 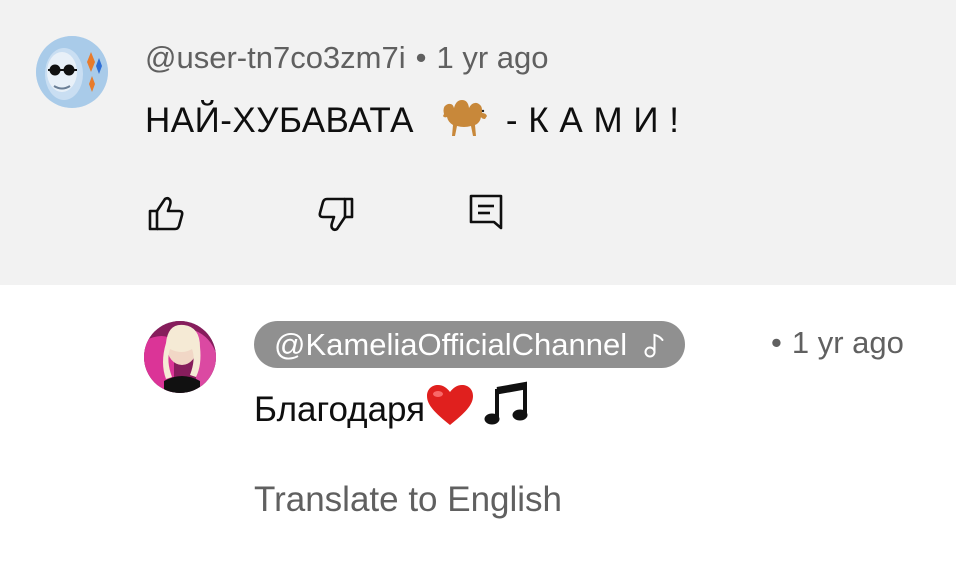 What do you see at coordinates (279, 120) in the screenshot?
I see `comment-text-part1: НАЙ-ХУБАВАТА` at bounding box center [279, 120].